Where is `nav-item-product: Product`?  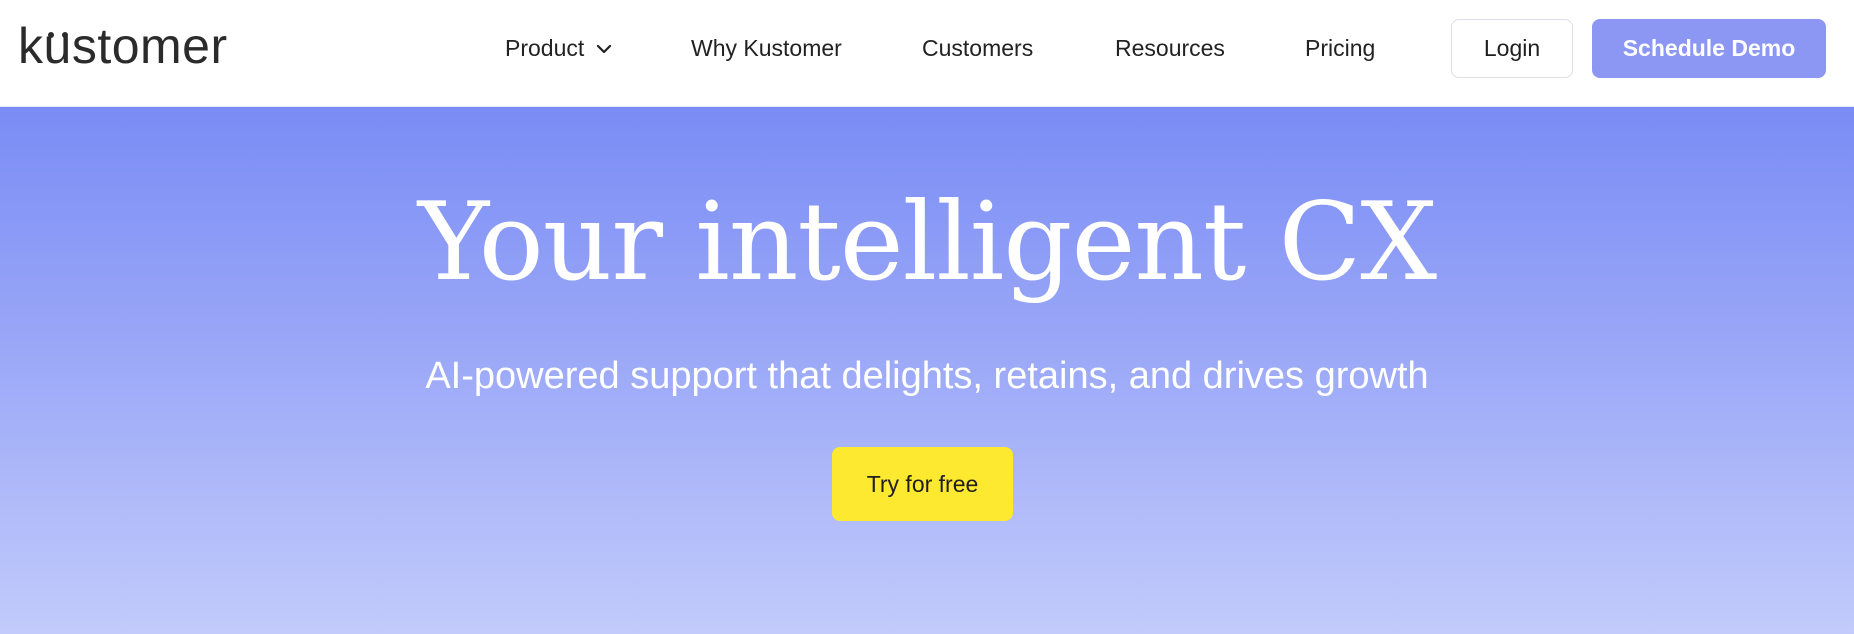
nav-item-product: Product is located at coordinates (558, 48).